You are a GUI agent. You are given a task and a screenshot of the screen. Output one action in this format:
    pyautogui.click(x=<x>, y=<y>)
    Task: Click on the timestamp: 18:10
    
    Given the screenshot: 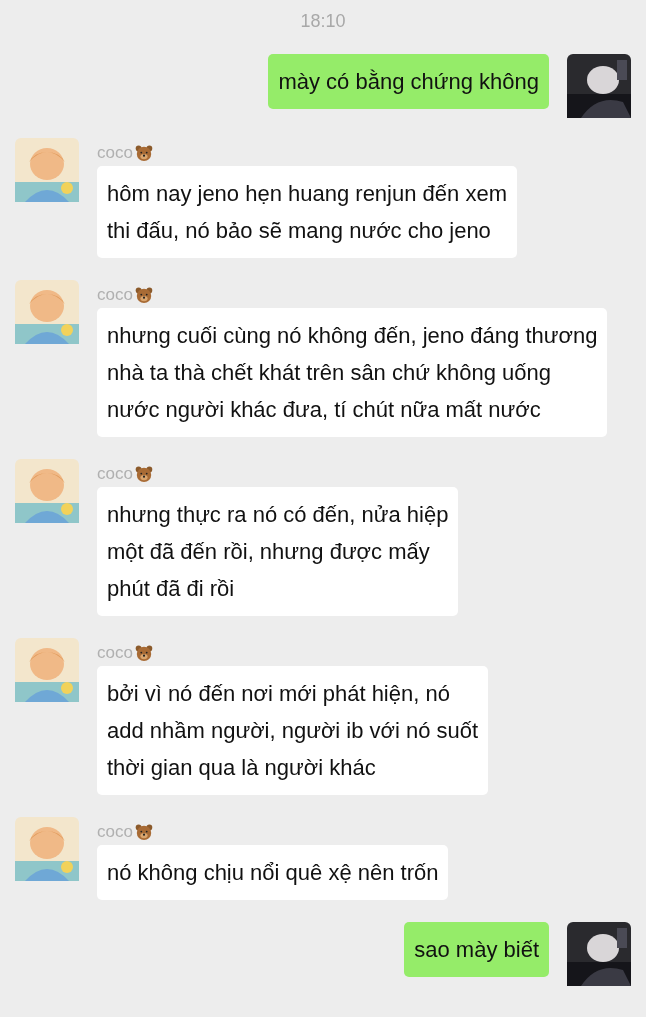 What is the action you would take?
    pyautogui.click(x=323, y=21)
    